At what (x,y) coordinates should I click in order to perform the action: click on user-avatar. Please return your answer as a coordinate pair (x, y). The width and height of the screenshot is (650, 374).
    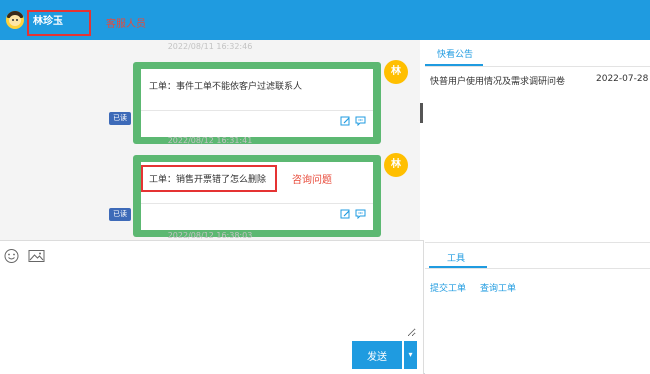
    Looking at the image, I should click on (15, 20).